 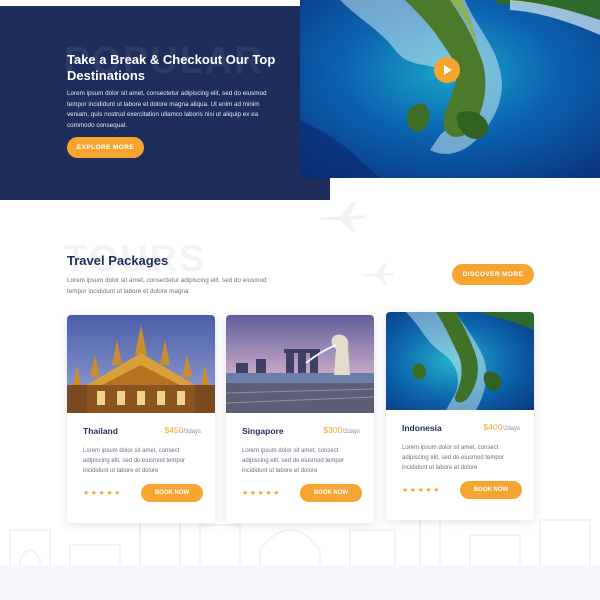 What do you see at coordinates (333, 430) in the screenshot?
I see `price-amount: $300` at bounding box center [333, 430].